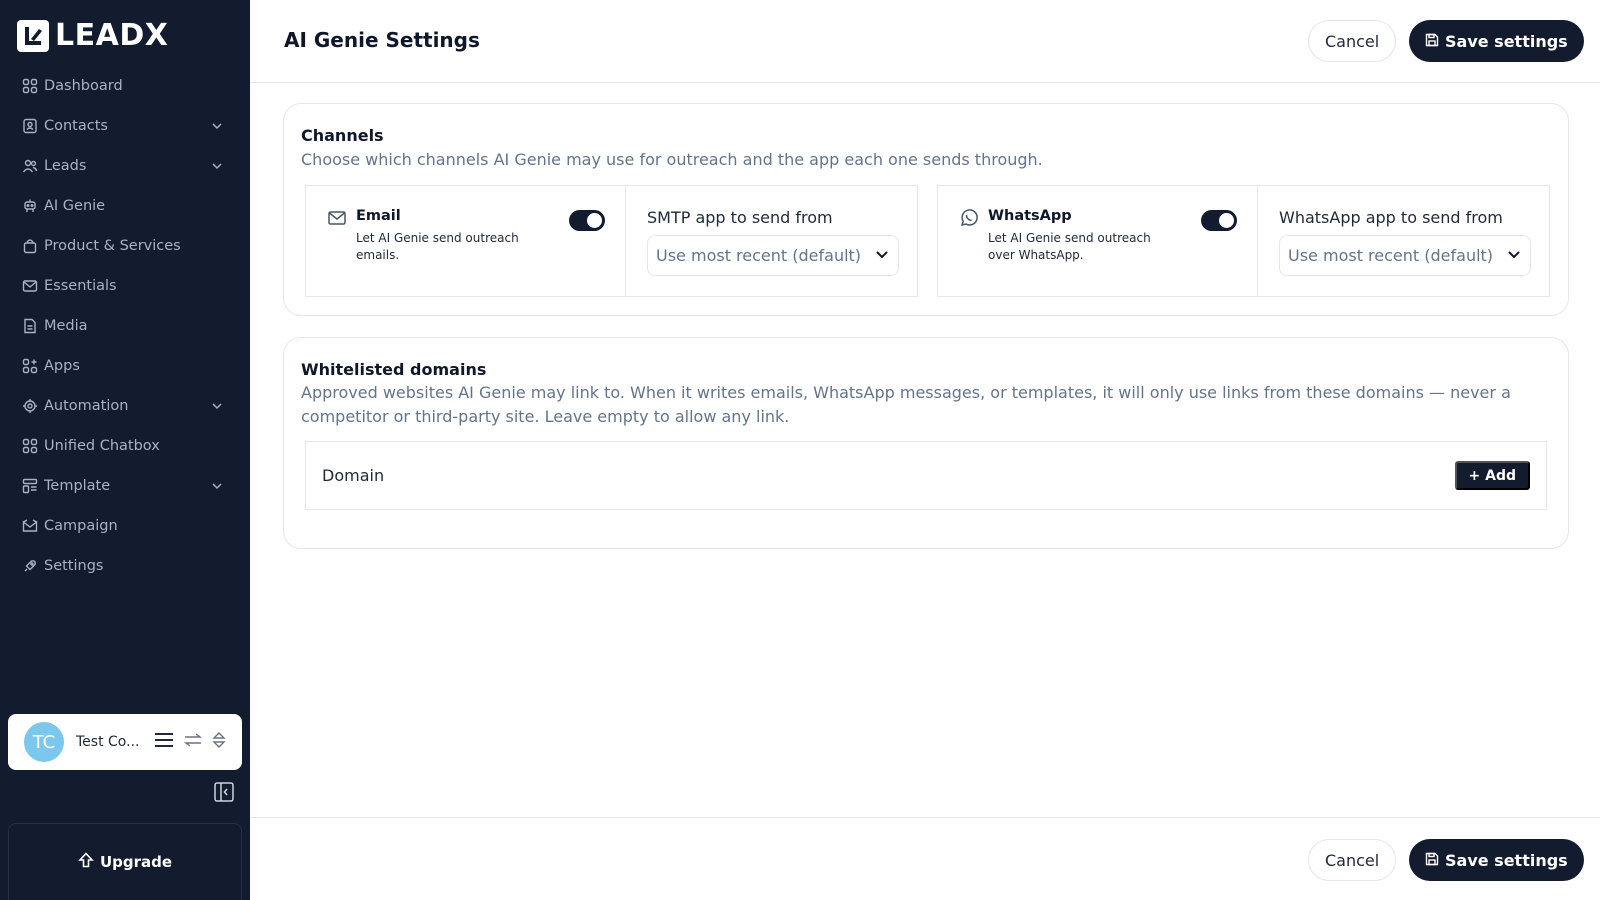 The height and width of the screenshot is (900, 1600). Describe the element at coordinates (437, 246) in the screenshot. I see `email-channel-description: Let AI Genie send outreach emails.` at that location.